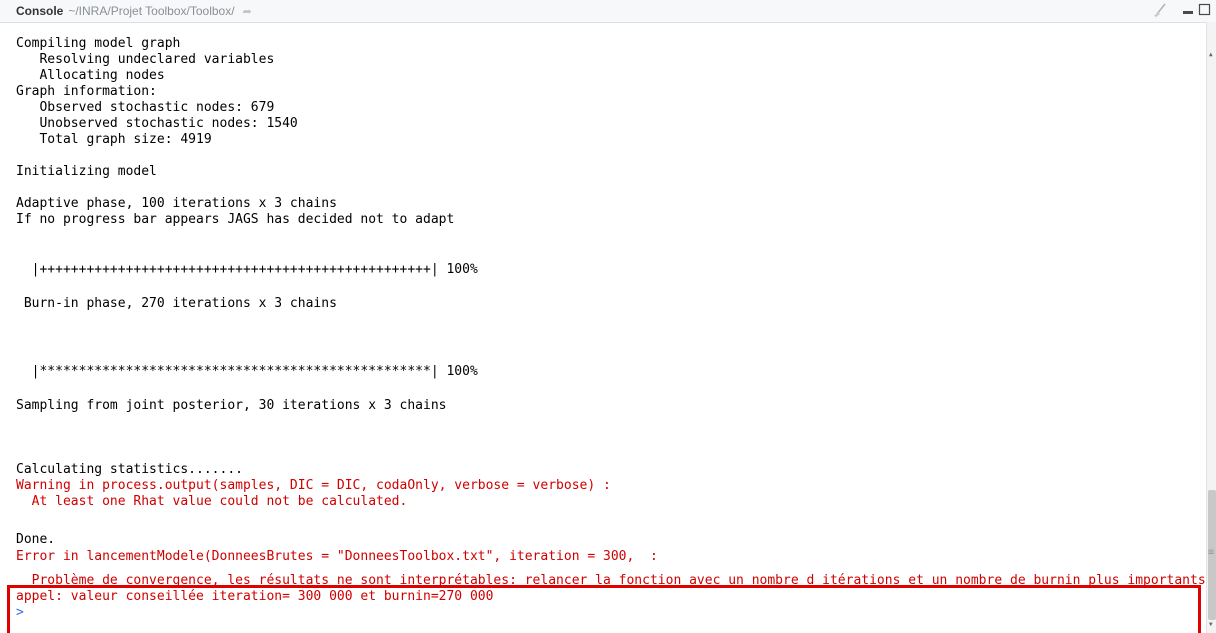 The width and height of the screenshot is (1216, 633). What do you see at coordinates (145, 59) in the screenshot?
I see `console-line: Resolving undeclared variables` at bounding box center [145, 59].